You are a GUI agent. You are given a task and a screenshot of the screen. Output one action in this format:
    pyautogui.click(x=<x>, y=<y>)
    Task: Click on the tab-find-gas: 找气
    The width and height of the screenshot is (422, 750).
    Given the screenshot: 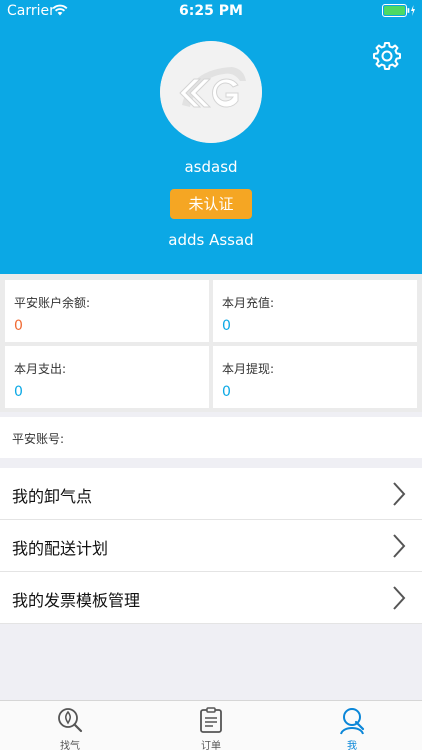 What is the action you would take?
    pyautogui.click(x=70, y=725)
    